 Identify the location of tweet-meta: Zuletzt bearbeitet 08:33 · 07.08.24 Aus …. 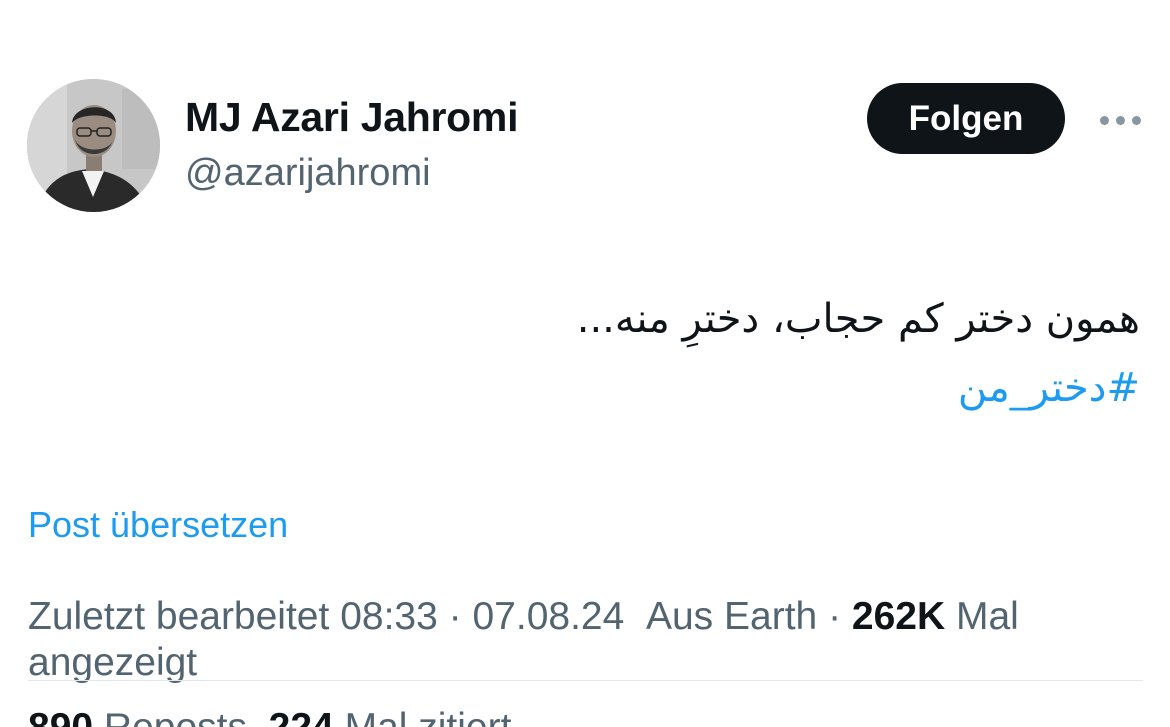
(585, 640).